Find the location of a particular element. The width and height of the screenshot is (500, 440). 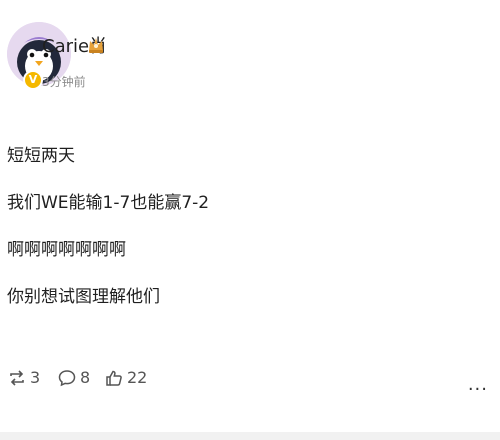

like-count: 22 is located at coordinates (137, 377).